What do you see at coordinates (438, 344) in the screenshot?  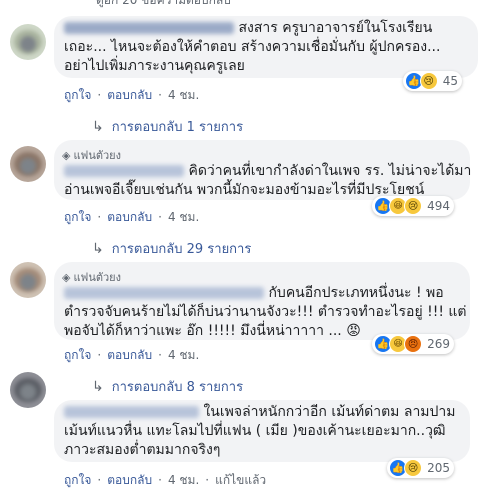 I see `reaction-count: 269` at bounding box center [438, 344].